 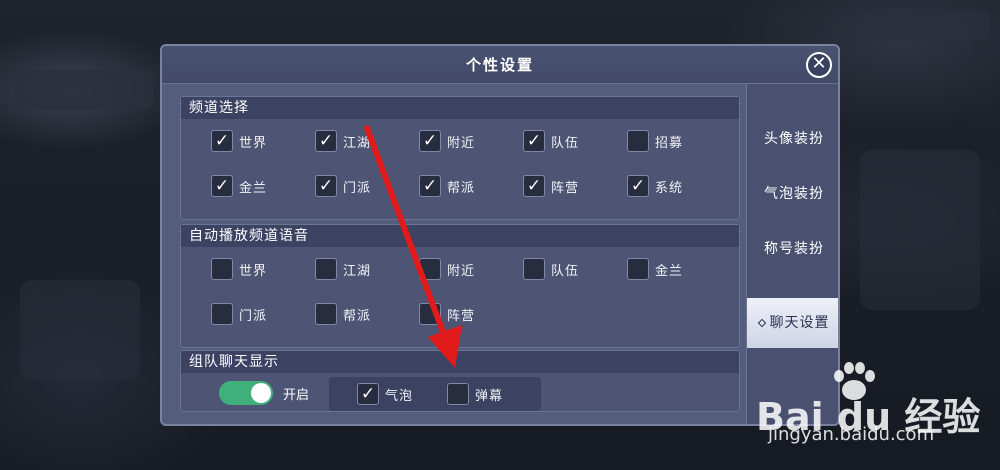 What do you see at coordinates (461, 316) in the screenshot?
I see `voice-channel-label: 阵营` at bounding box center [461, 316].